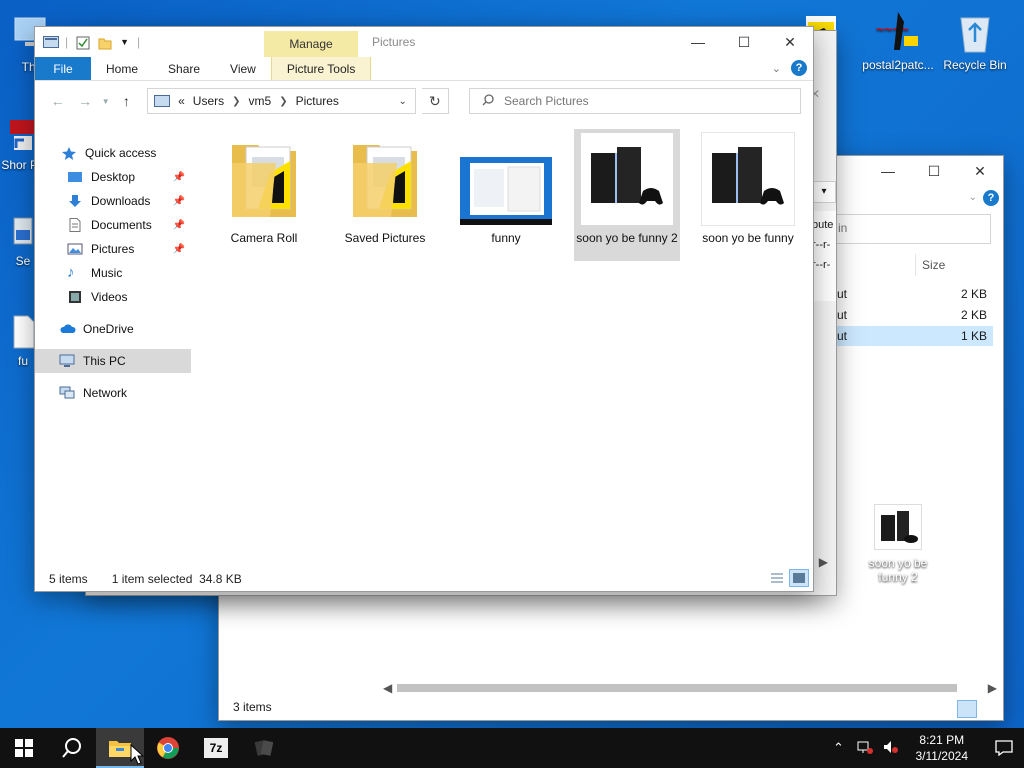 Image resolution: width=1024 pixels, height=768 pixels. Describe the element at coordinates (168, 748) in the screenshot. I see `taskbar-chrome` at that location.